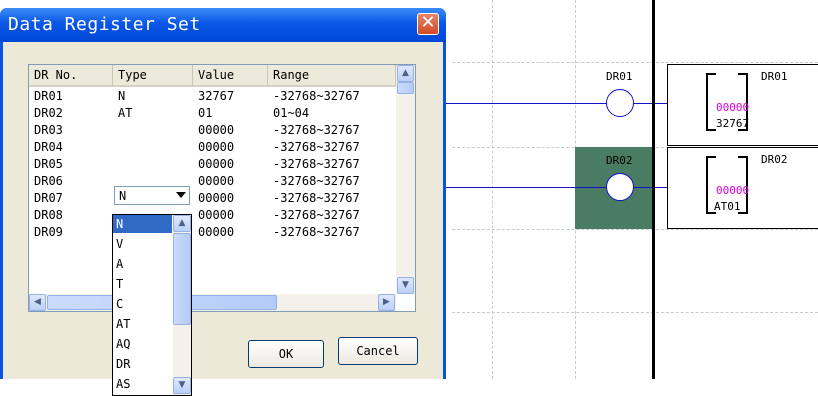  Describe the element at coordinates (46, 130) in the screenshot. I see `cell-dr-no: DR03` at that location.